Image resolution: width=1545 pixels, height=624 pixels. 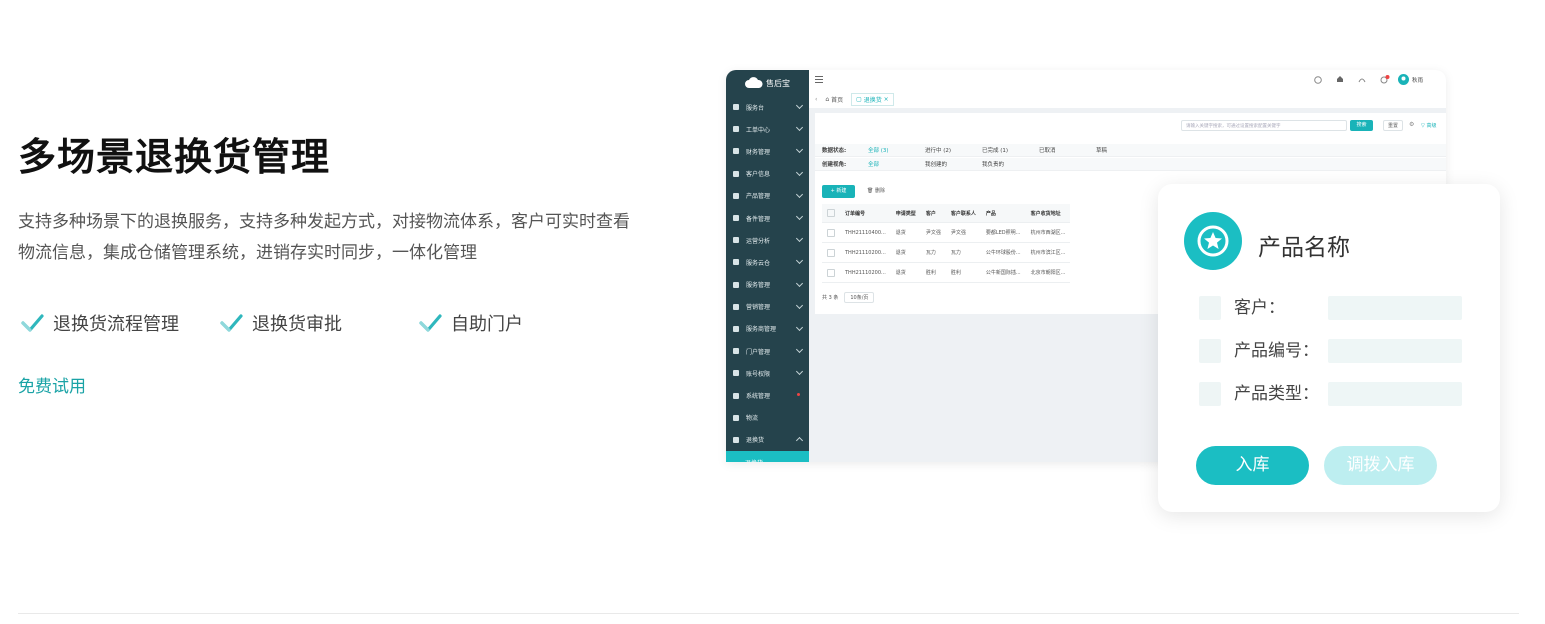 I want to click on sidebar-item: 客户信息, so click(x=767, y=174).